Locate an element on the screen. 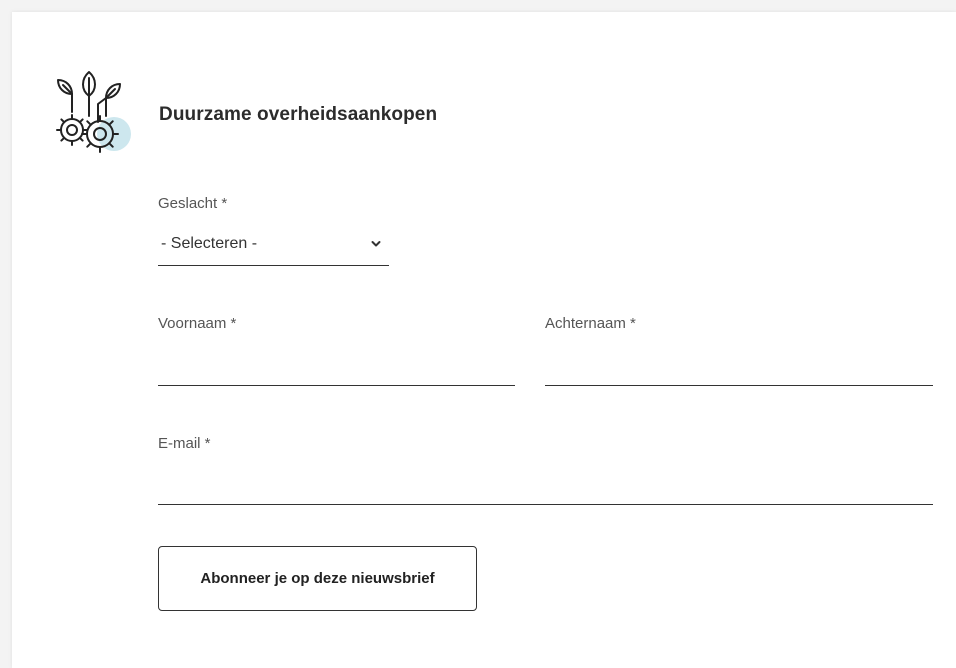  subscribe-button: Abonneer je op deze nieuwsbrief is located at coordinates (317, 578).